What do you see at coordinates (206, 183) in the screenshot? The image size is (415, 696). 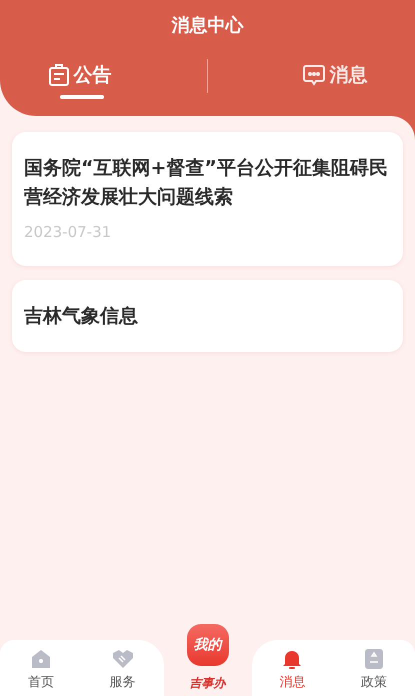 I see `notice-title: 国务院“互联网+督查”平台公开征集阻碍民营经济发展壮大问题线索` at bounding box center [206, 183].